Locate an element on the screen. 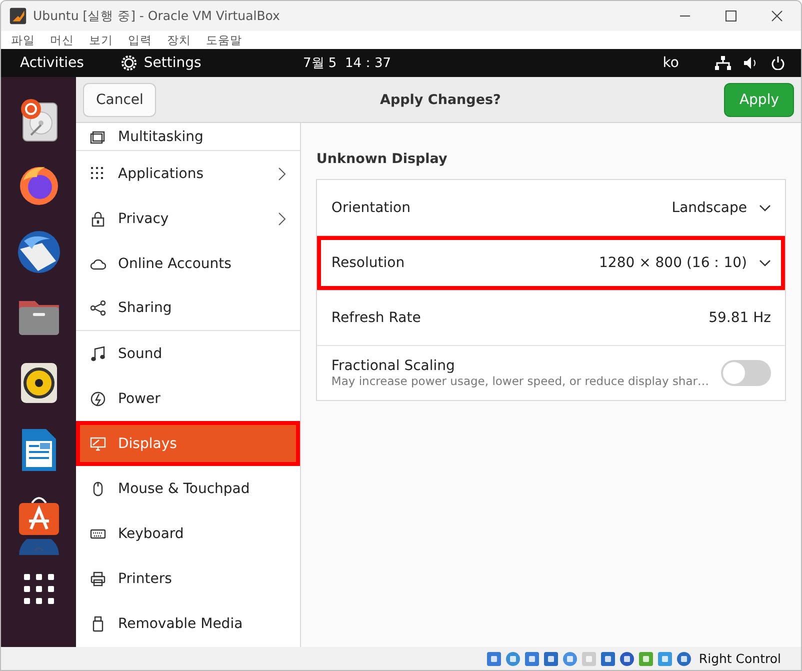 The image size is (802, 671). app-menu: Settings is located at coordinates (173, 63).